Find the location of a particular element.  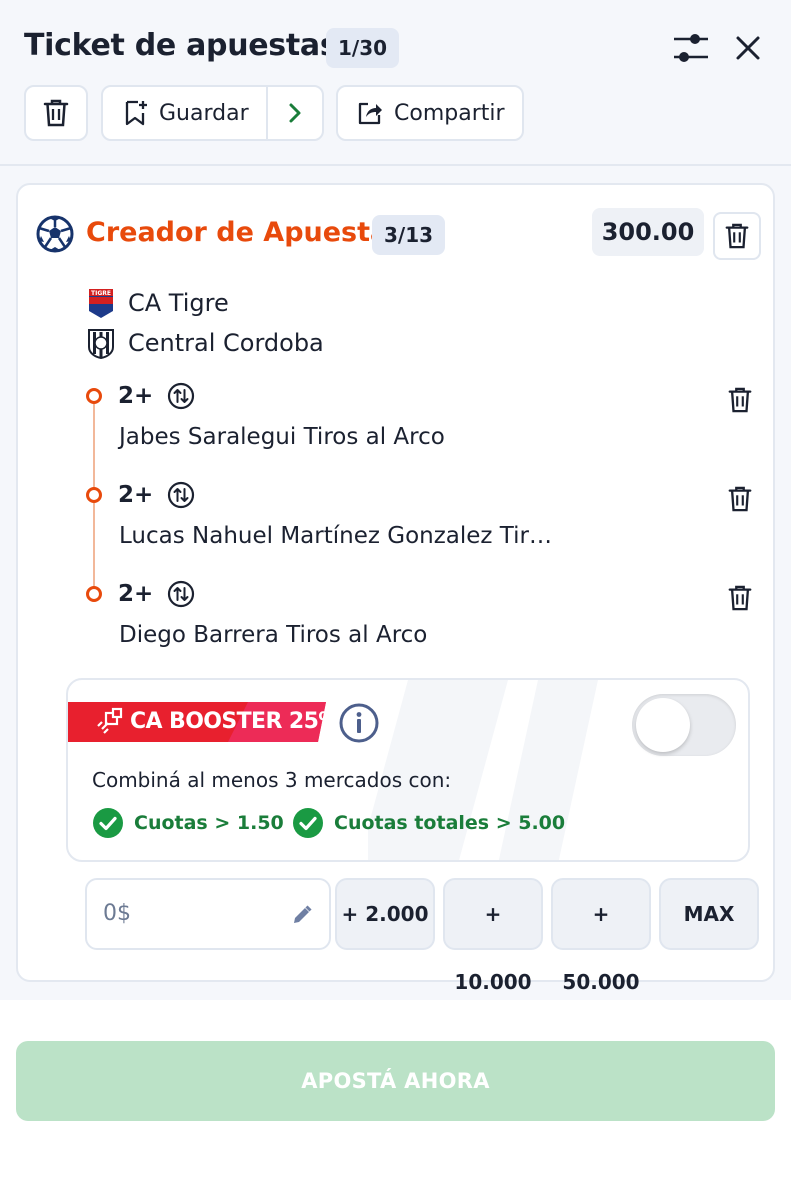

toggle-knob is located at coordinates (663, 725).